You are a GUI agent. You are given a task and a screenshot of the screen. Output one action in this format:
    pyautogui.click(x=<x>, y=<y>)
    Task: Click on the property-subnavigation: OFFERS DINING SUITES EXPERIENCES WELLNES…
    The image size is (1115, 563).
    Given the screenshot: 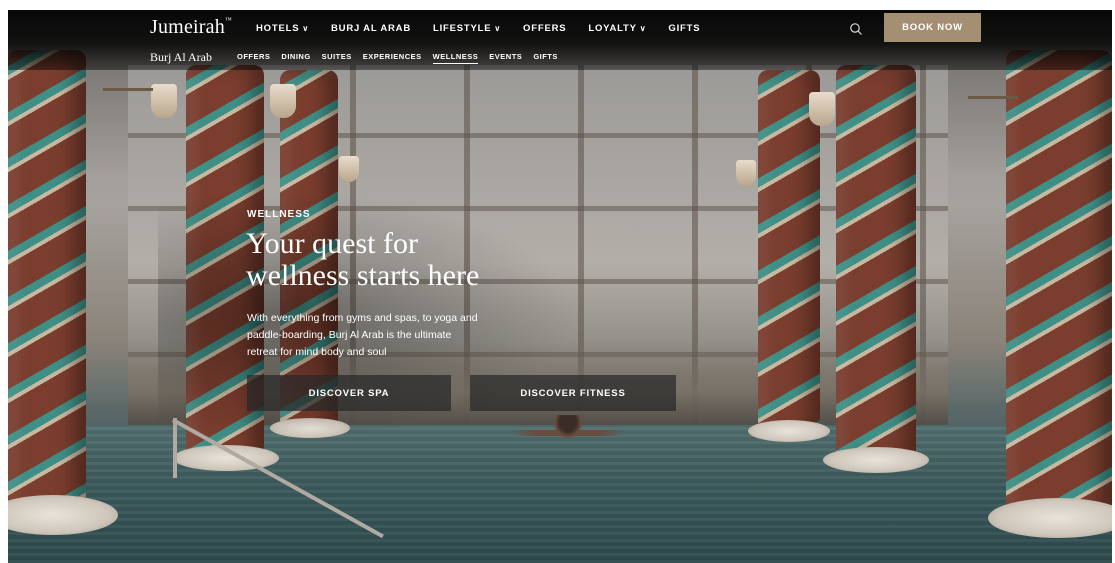 What is the action you would take?
    pyautogui.click(x=403, y=58)
    